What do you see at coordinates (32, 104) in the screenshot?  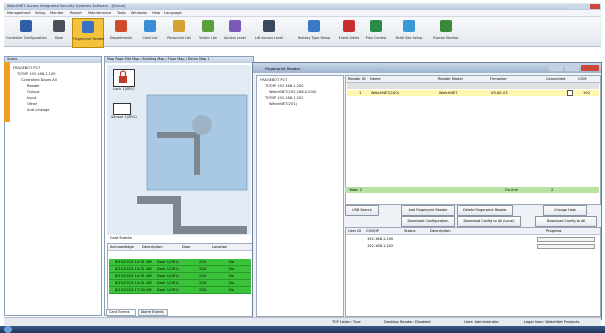 I see `tree-item-other: Other` at bounding box center [32, 104].